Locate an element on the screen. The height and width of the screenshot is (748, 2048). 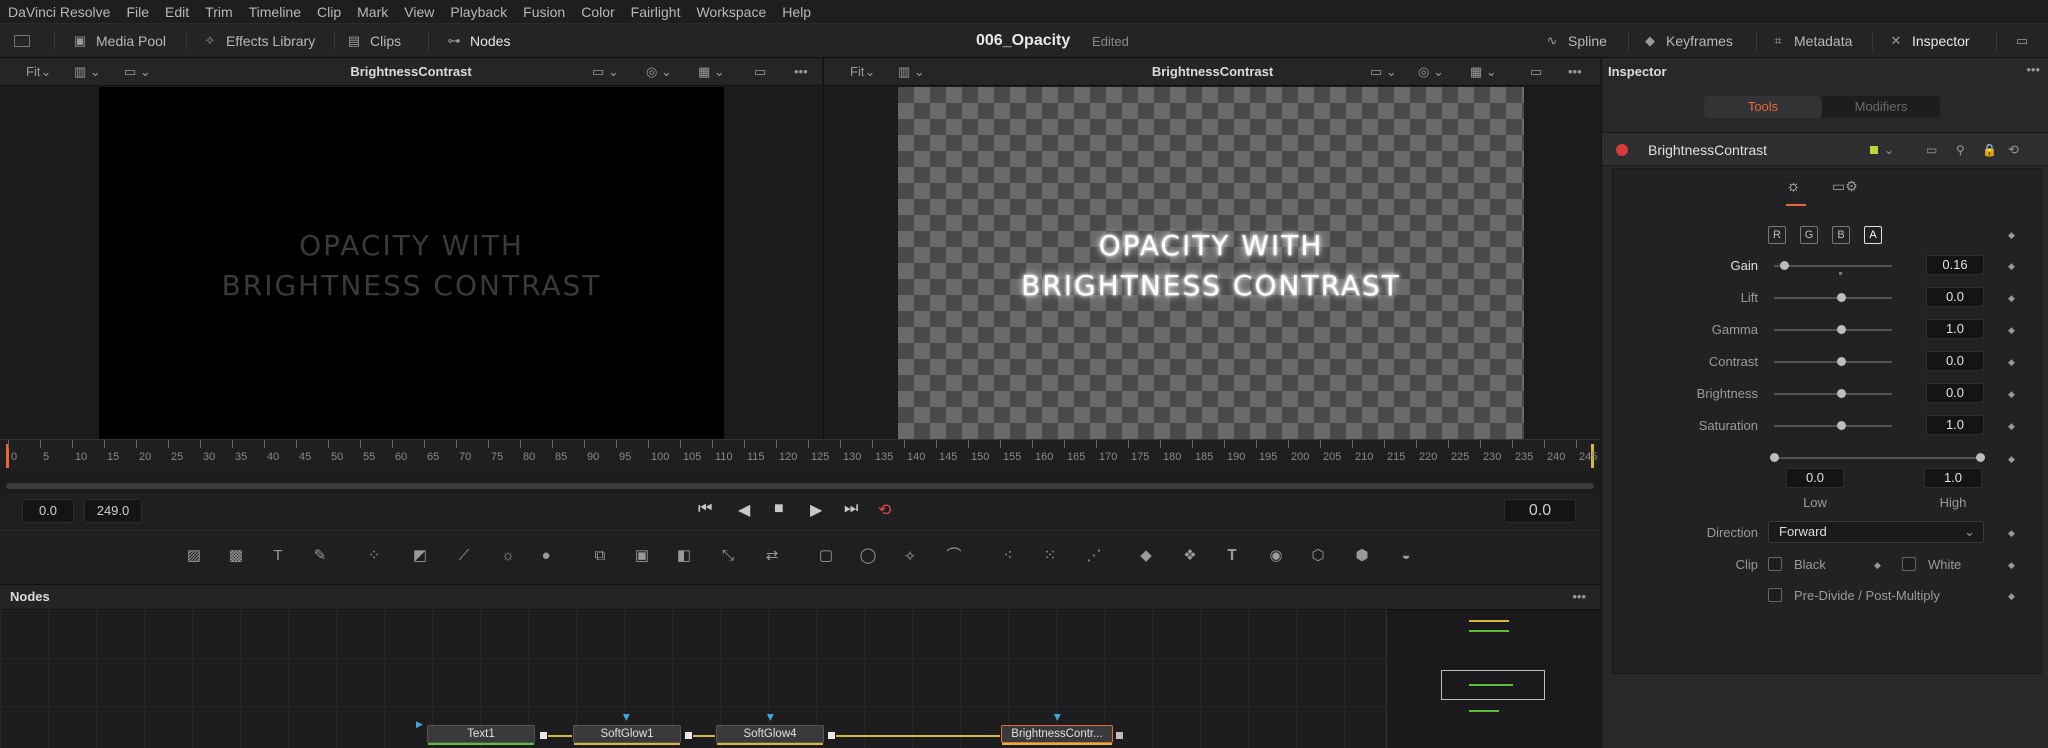
range-low-knob is located at coordinates (1774, 457).